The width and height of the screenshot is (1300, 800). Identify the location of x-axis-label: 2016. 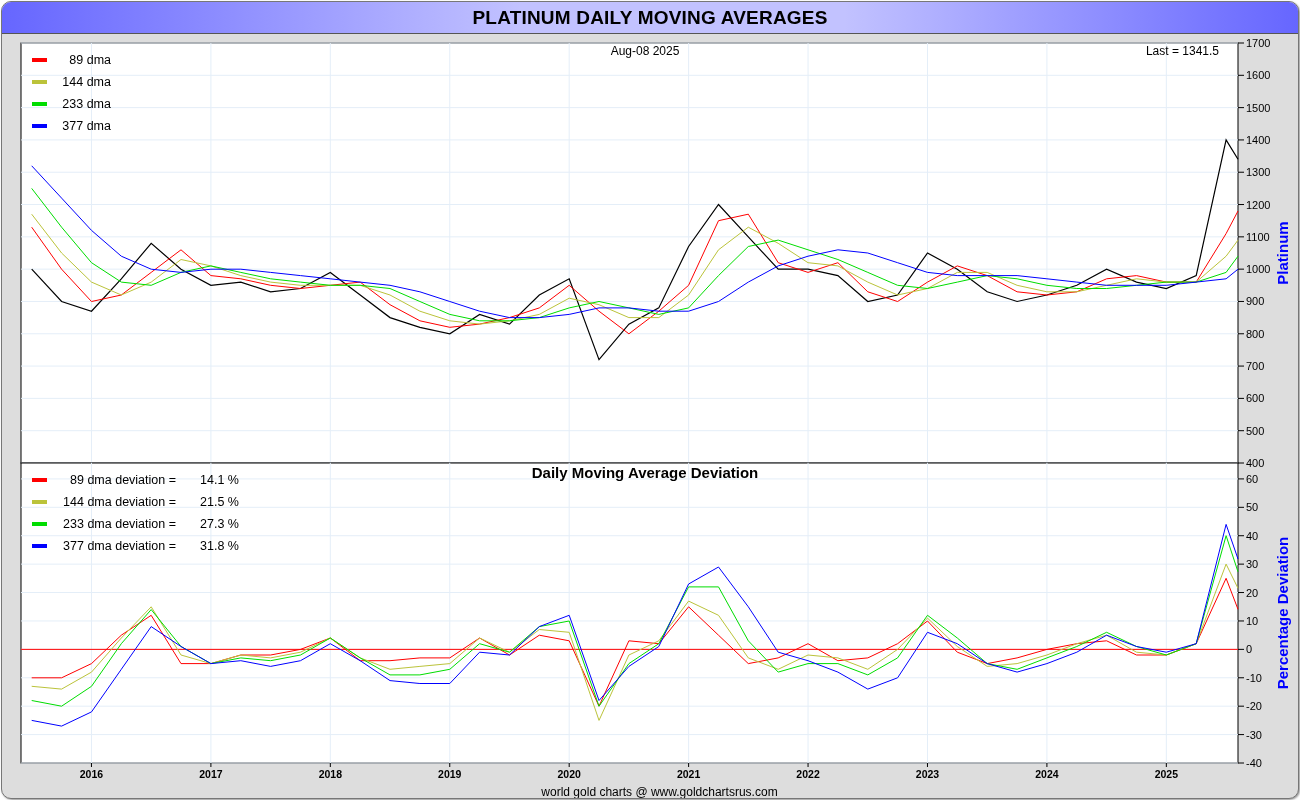
(91, 774).